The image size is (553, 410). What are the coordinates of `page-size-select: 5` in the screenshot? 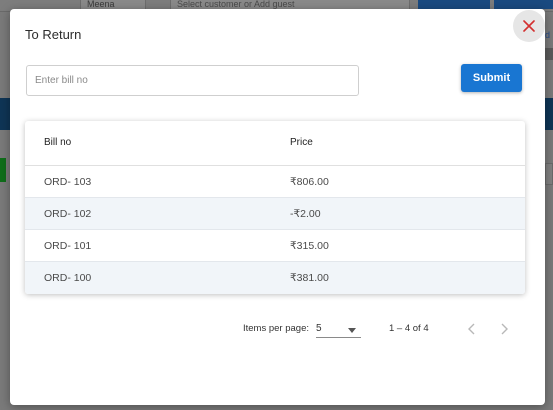 It's located at (338, 329).